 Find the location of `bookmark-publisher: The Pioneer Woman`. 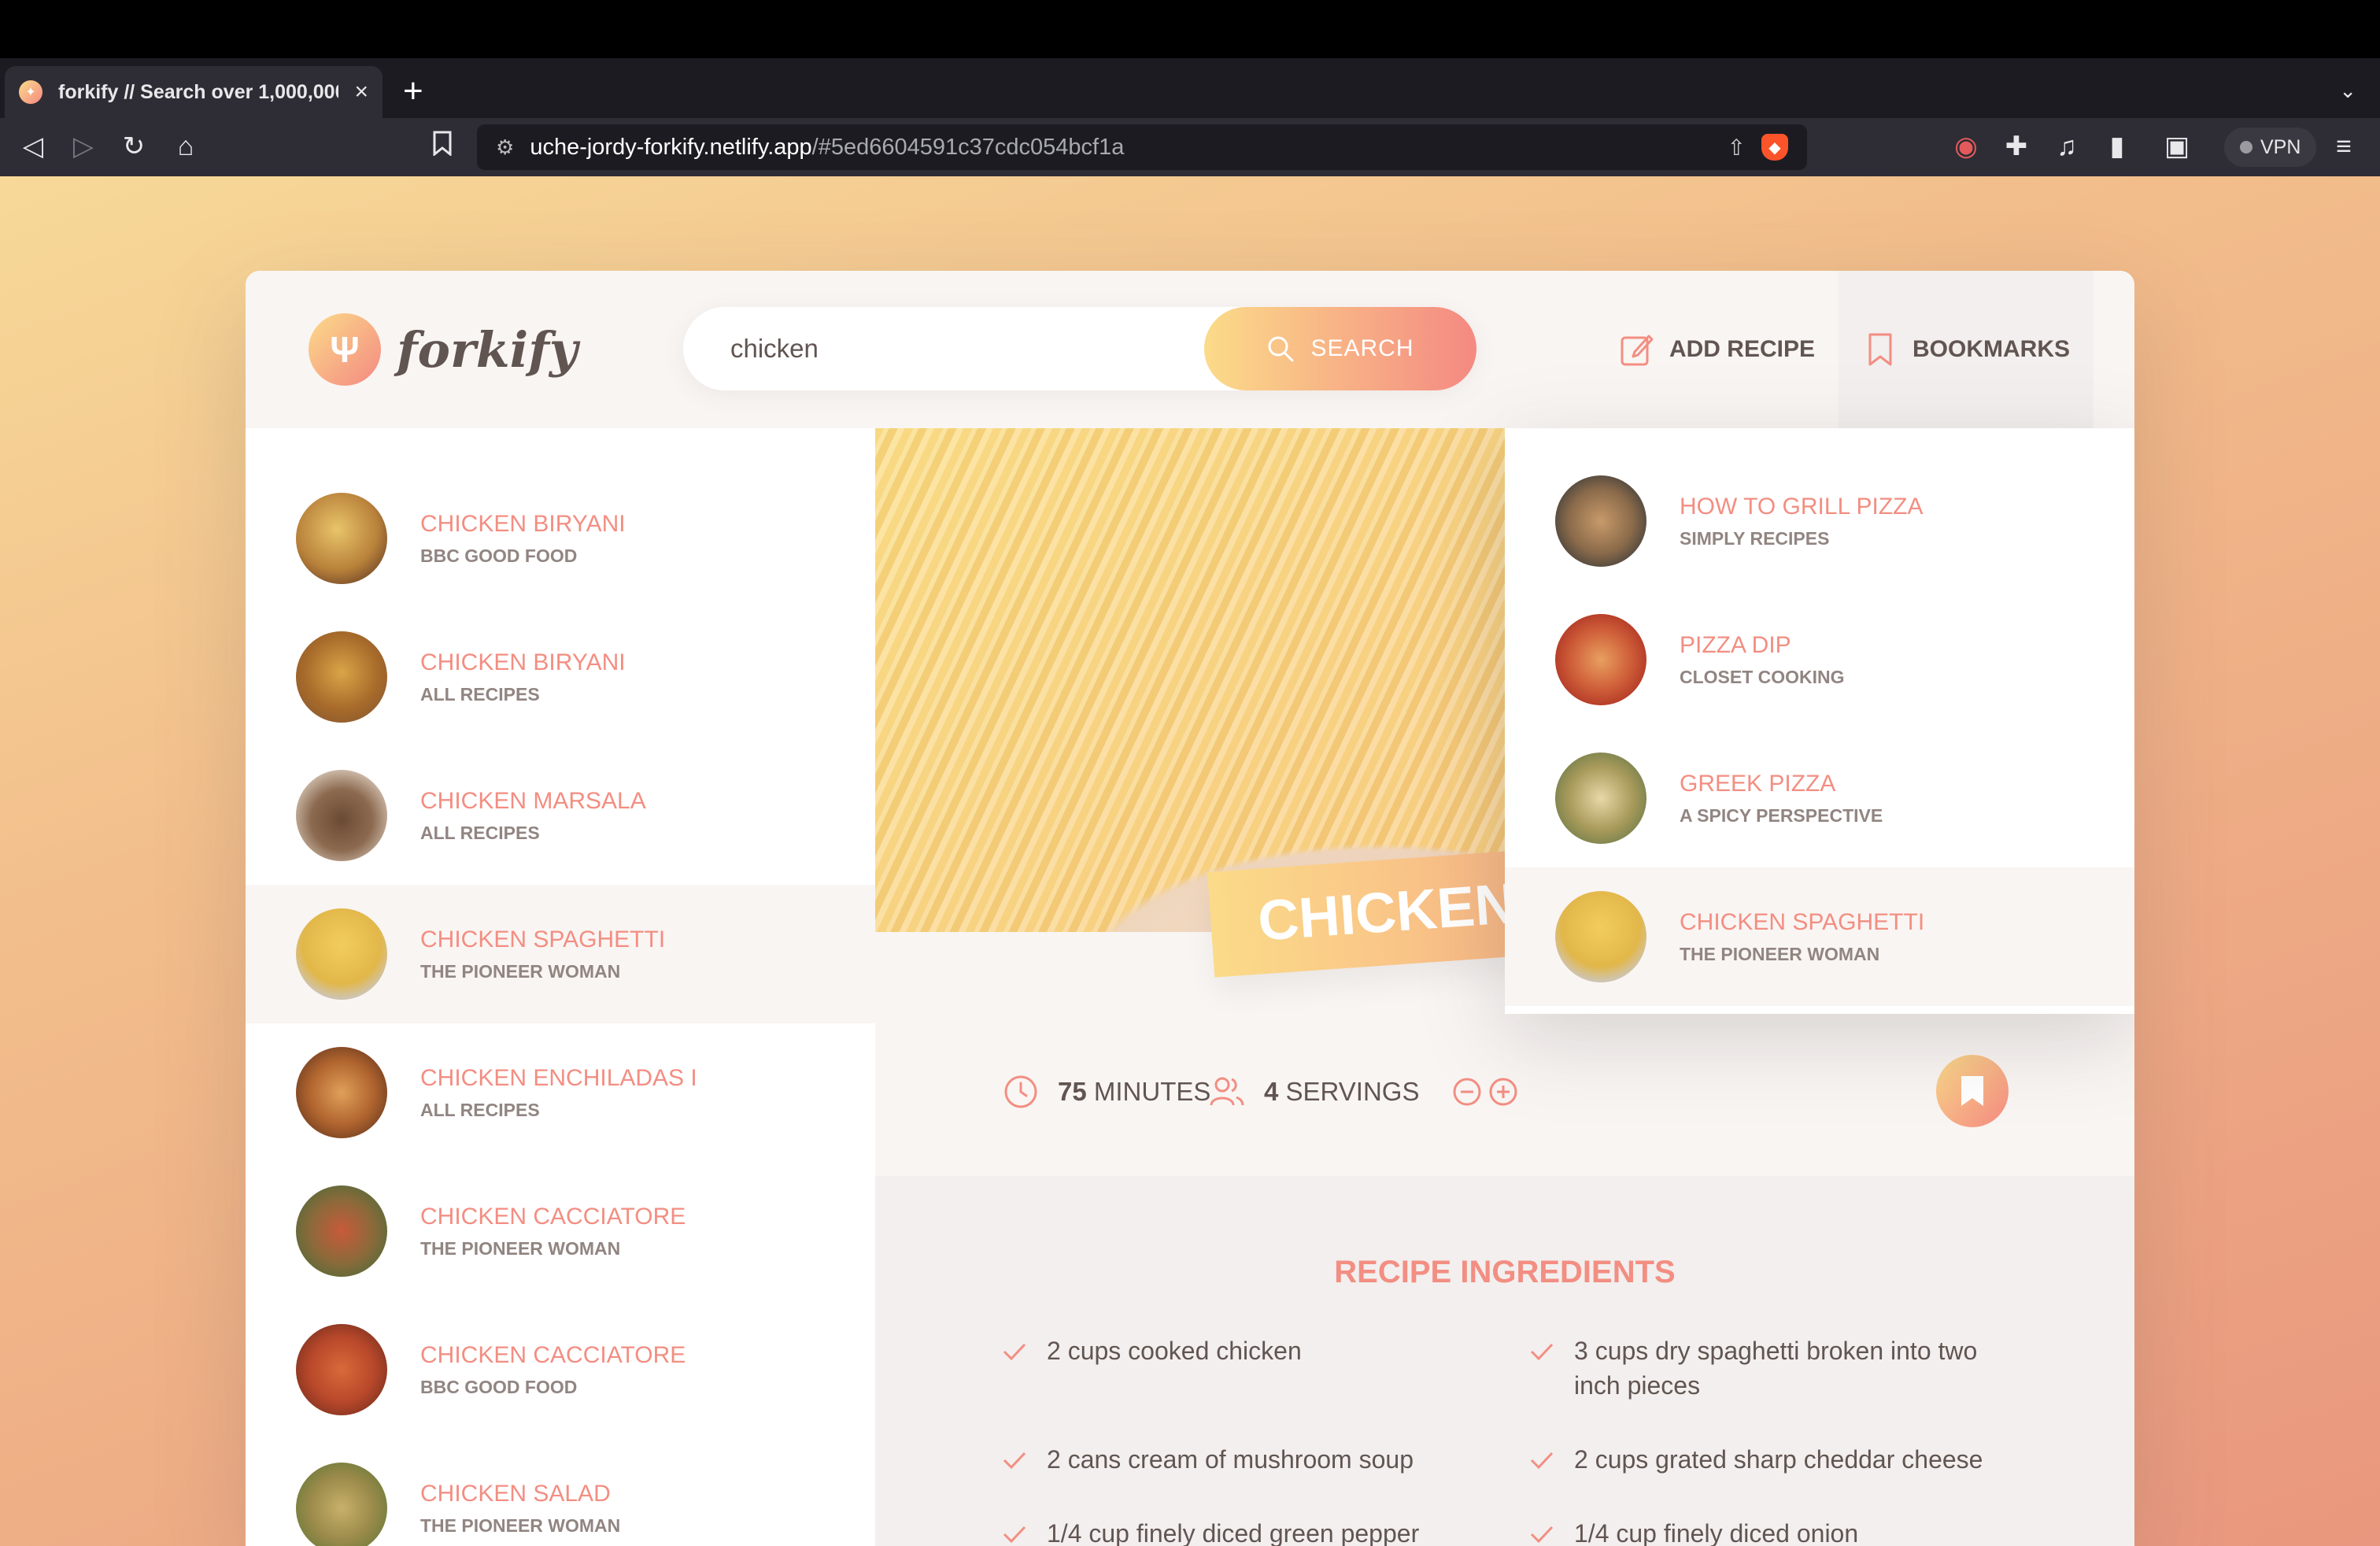

bookmark-publisher: The Pioneer Woman is located at coordinates (1780, 954).